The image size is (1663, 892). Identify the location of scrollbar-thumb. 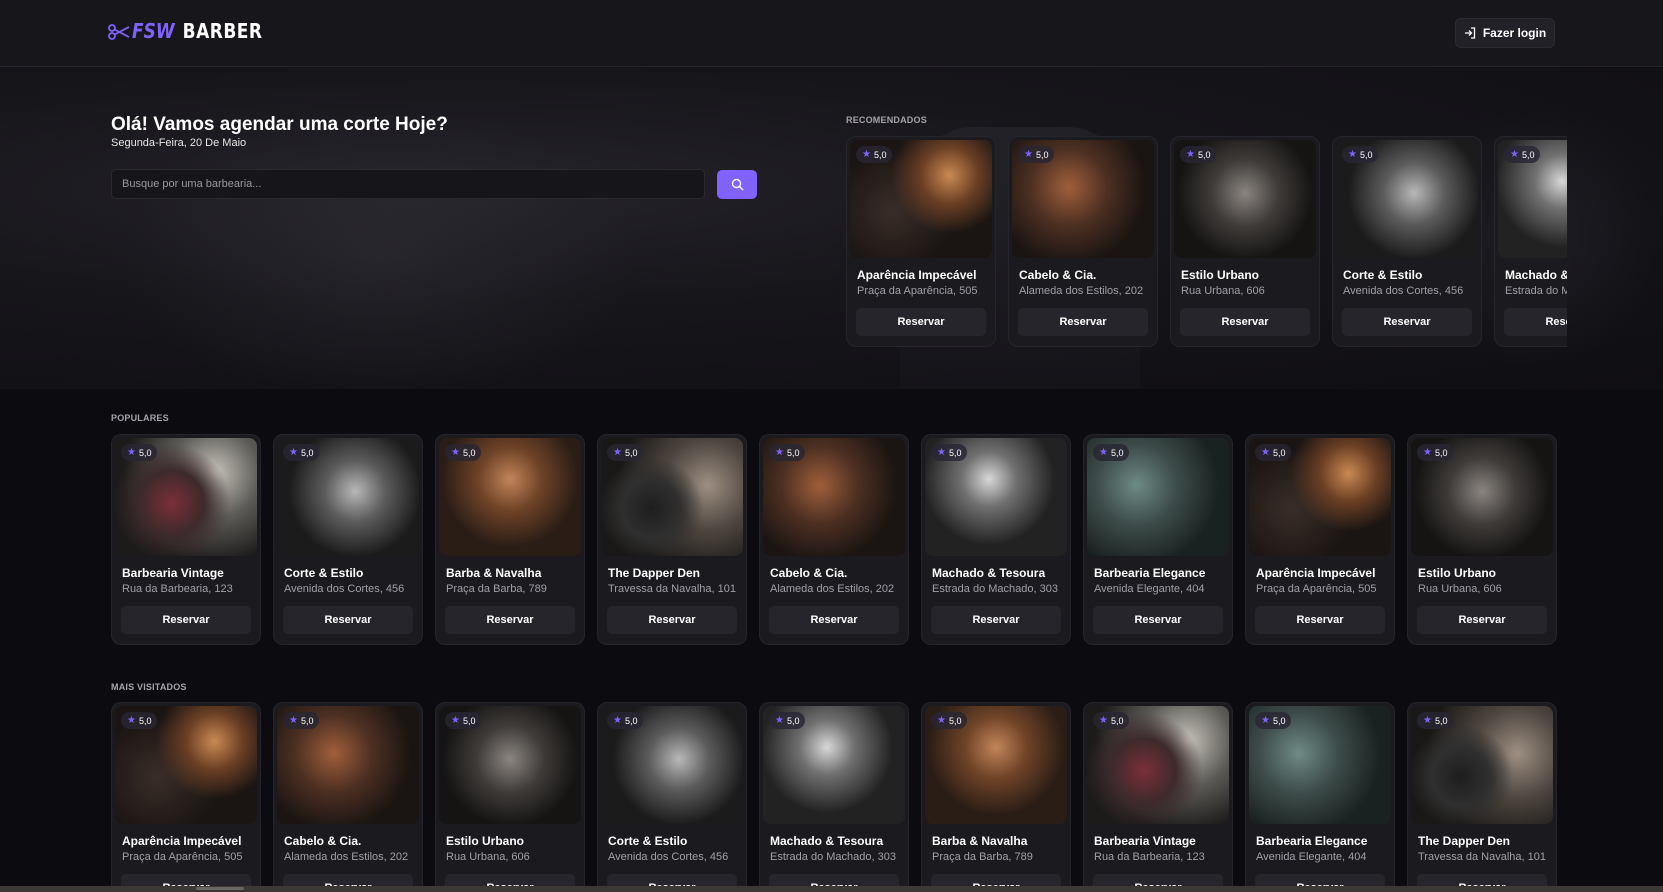
(220, 888).